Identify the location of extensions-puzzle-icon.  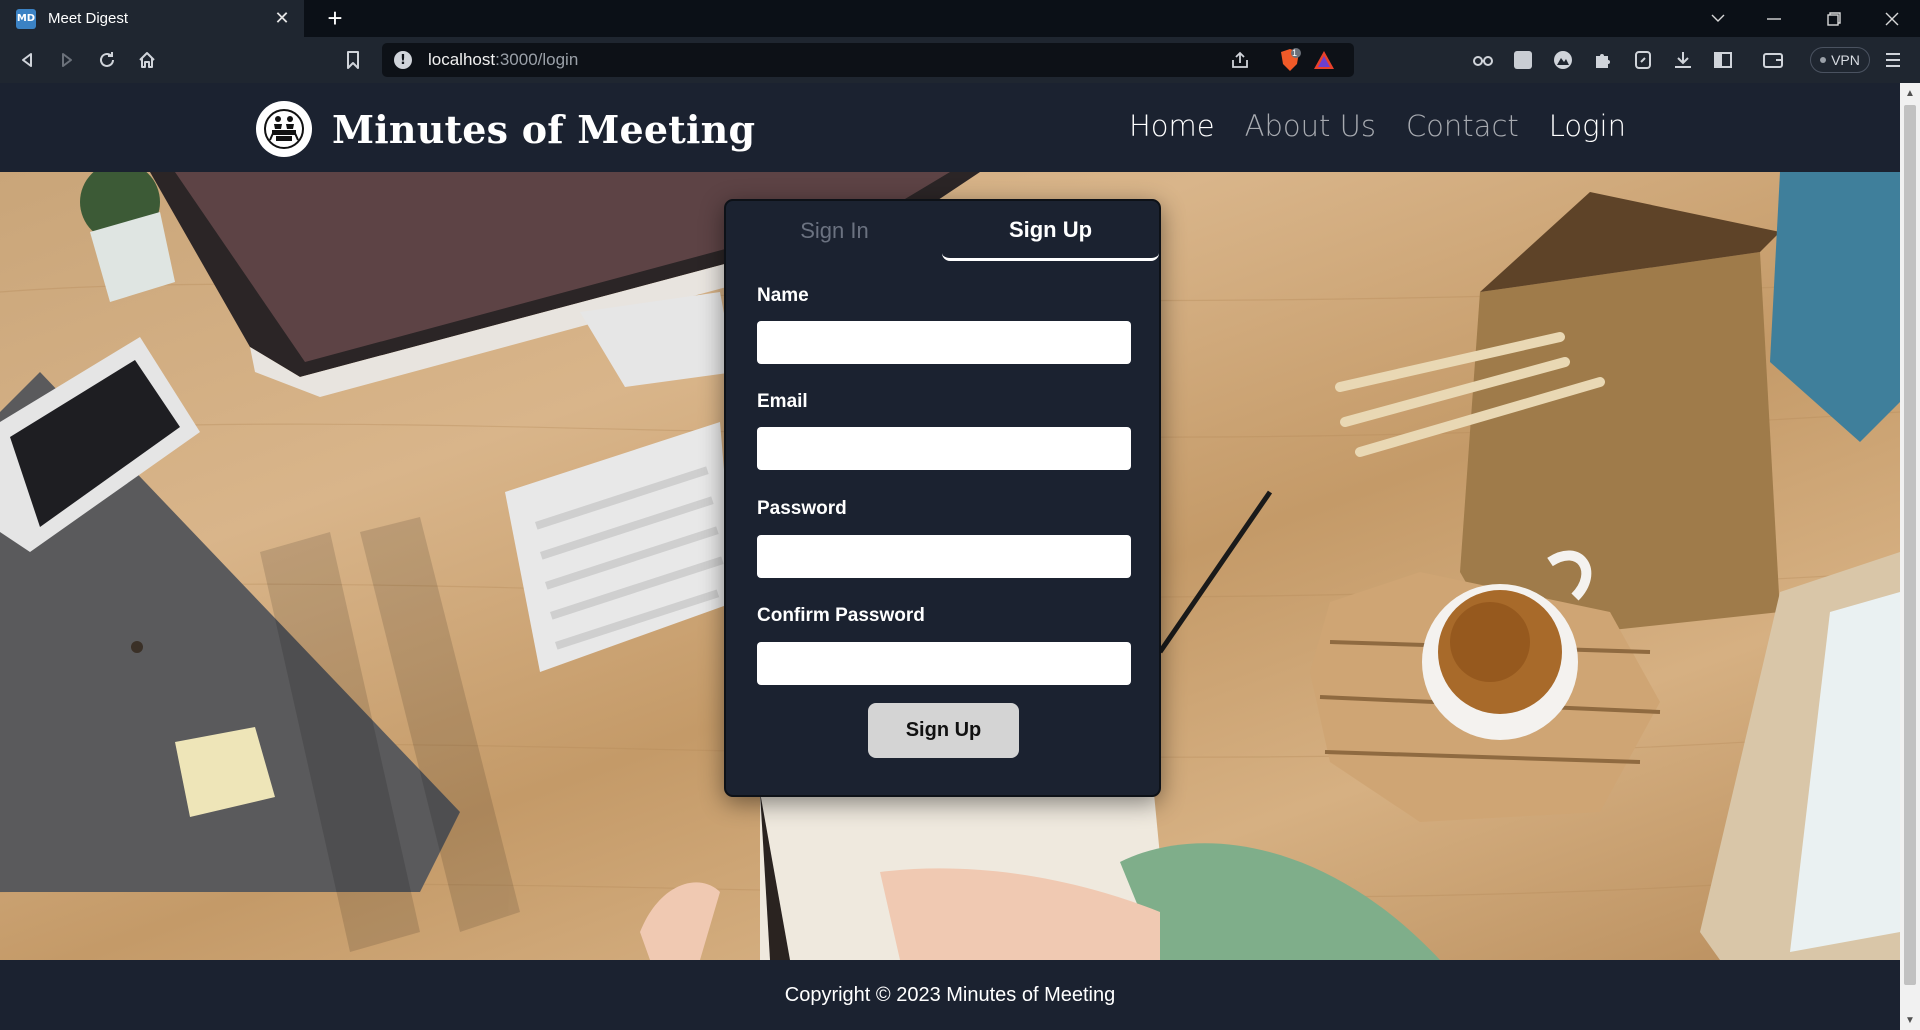
(1603, 60).